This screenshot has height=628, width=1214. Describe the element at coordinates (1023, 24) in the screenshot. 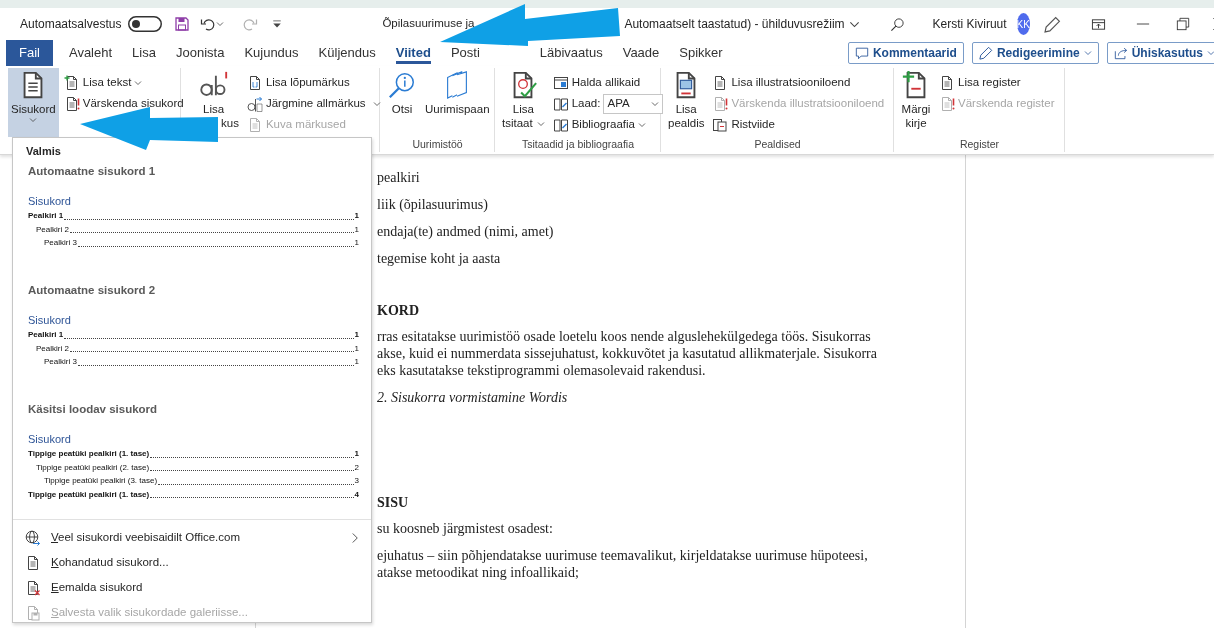

I see `avatar: KK` at that location.